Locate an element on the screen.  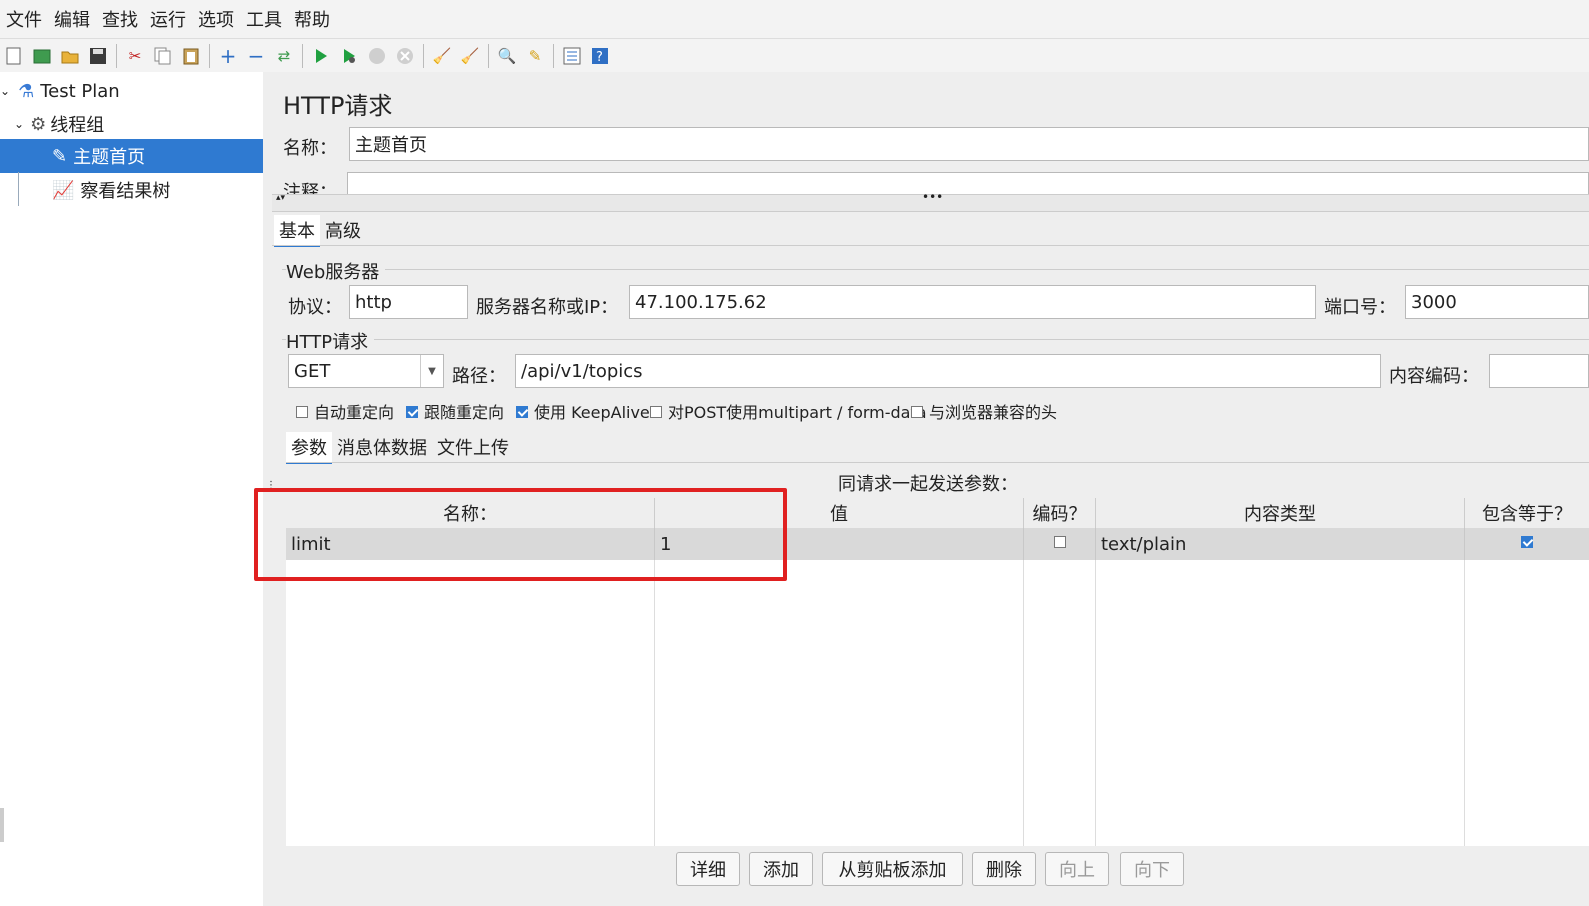
option-label: 对POST使用multipart / form-data is located at coordinates (797, 412).